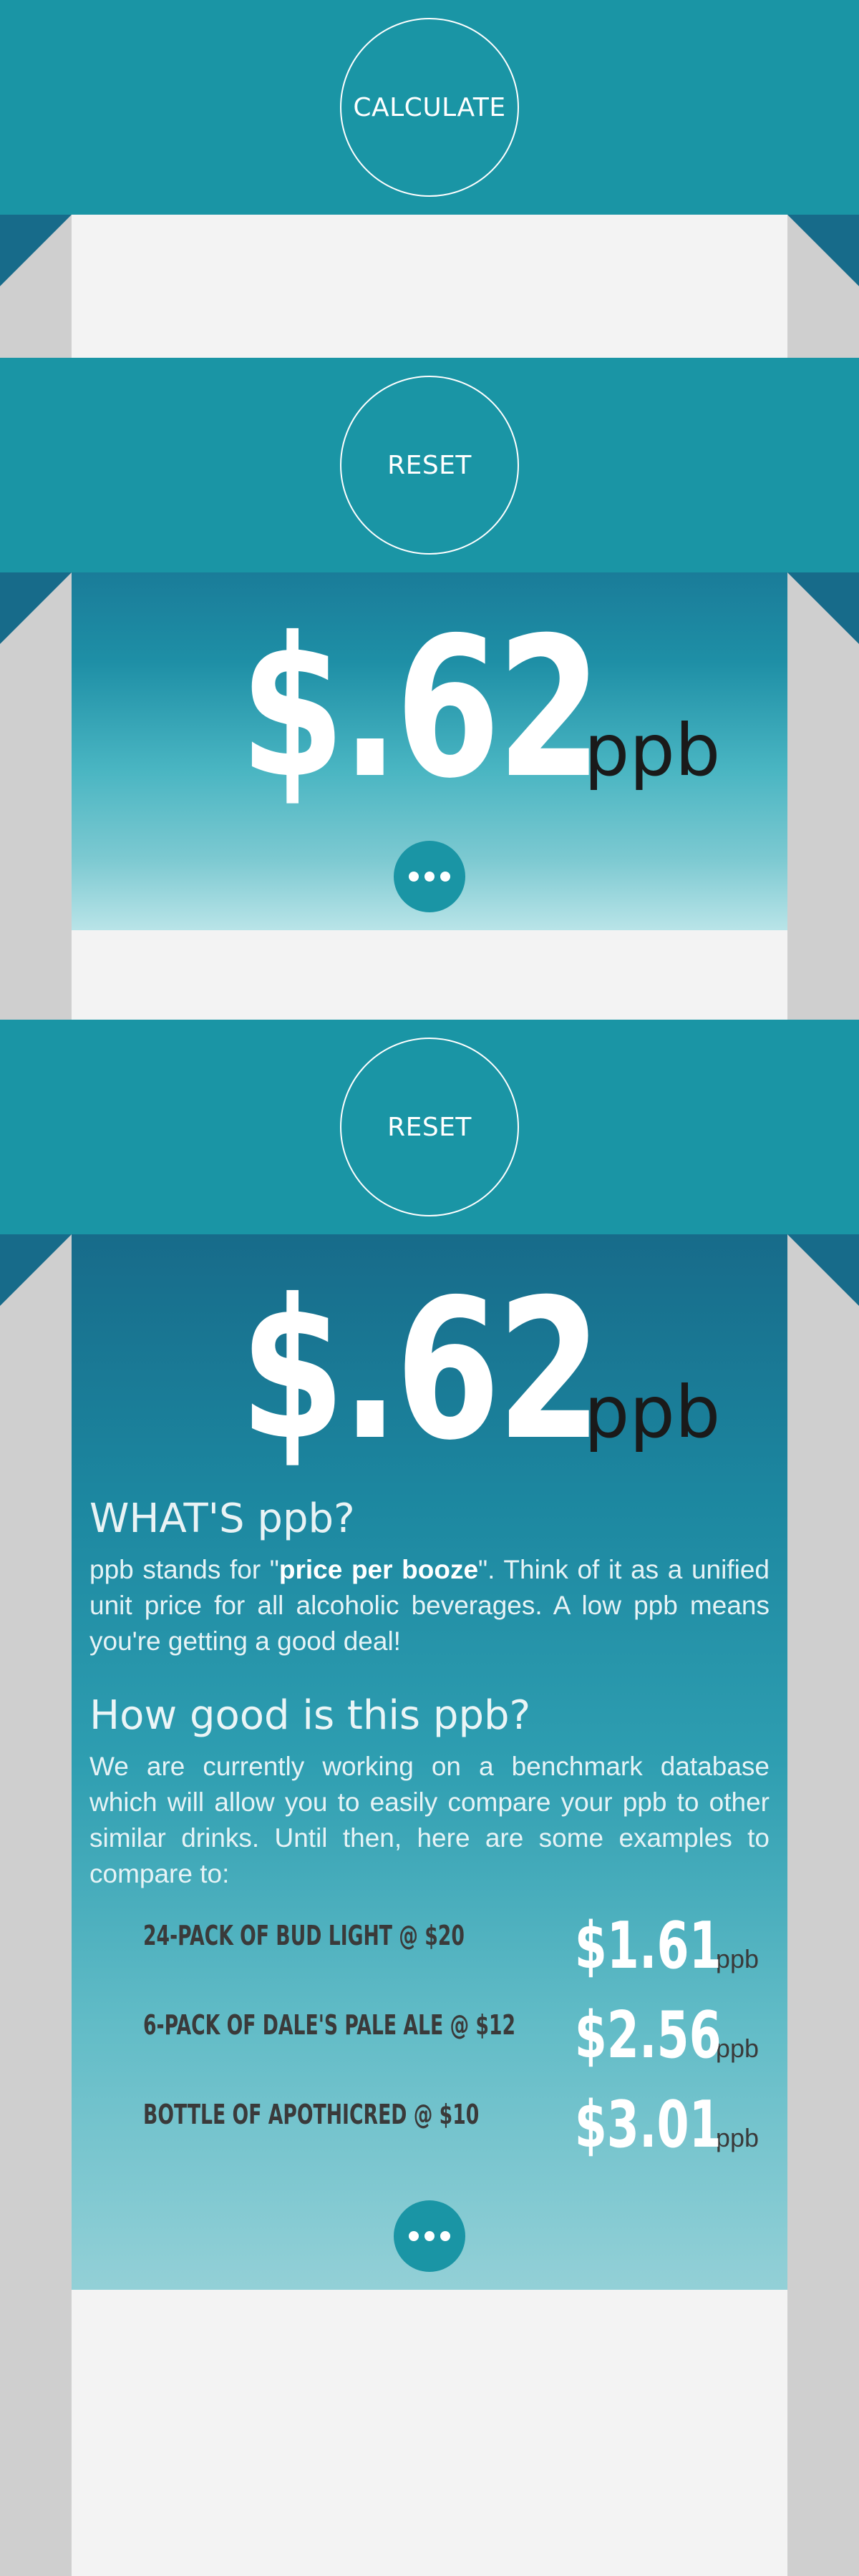 The width and height of the screenshot is (859, 2576). Describe the element at coordinates (451, 2137) in the screenshot. I see `example-row: BOTTLE OF APOTHICRED @ $10 $3.01ppb` at that location.